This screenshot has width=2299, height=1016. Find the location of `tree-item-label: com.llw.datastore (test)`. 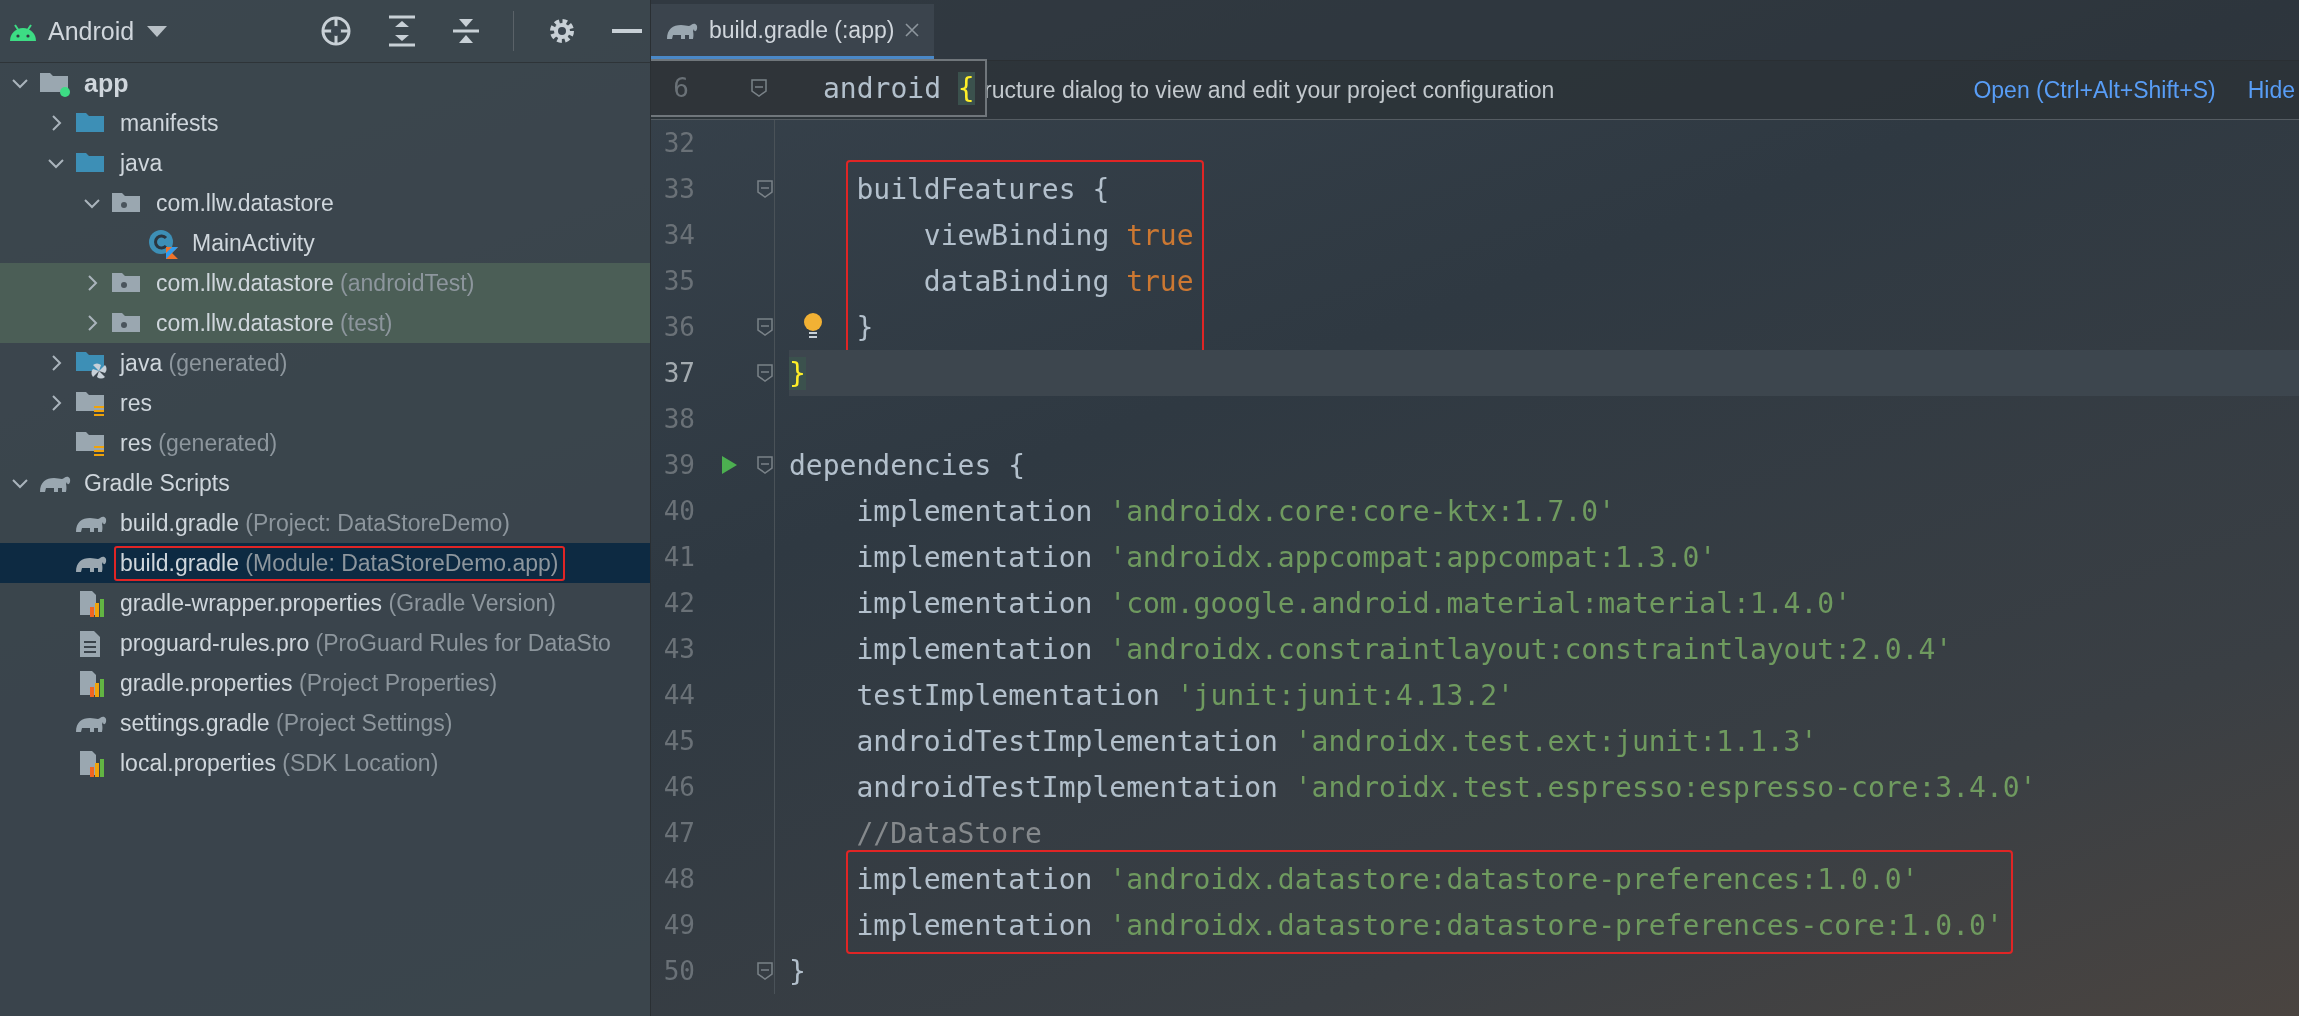

tree-item-label: com.llw.datastore (test) is located at coordinates (274, 323).